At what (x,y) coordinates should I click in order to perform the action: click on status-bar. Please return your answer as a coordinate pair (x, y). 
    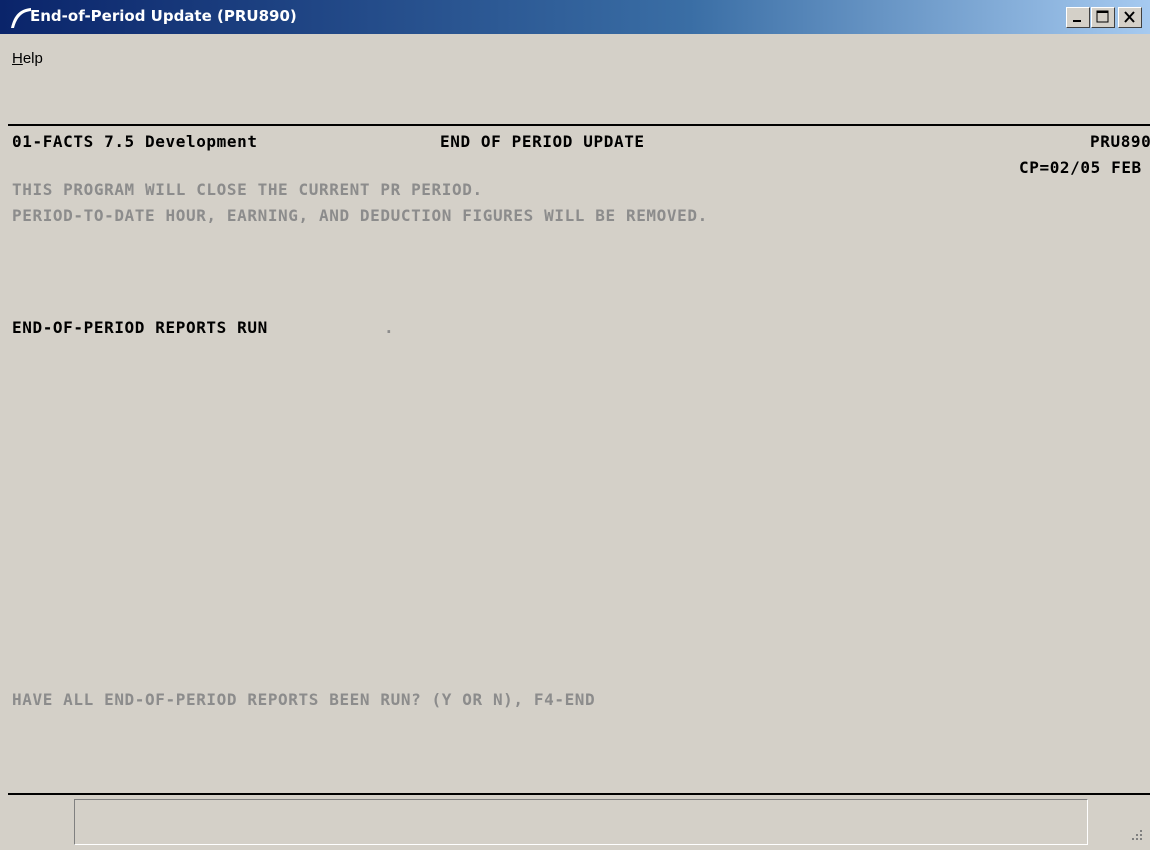
    Looking at the image, I should click on (581, 822).